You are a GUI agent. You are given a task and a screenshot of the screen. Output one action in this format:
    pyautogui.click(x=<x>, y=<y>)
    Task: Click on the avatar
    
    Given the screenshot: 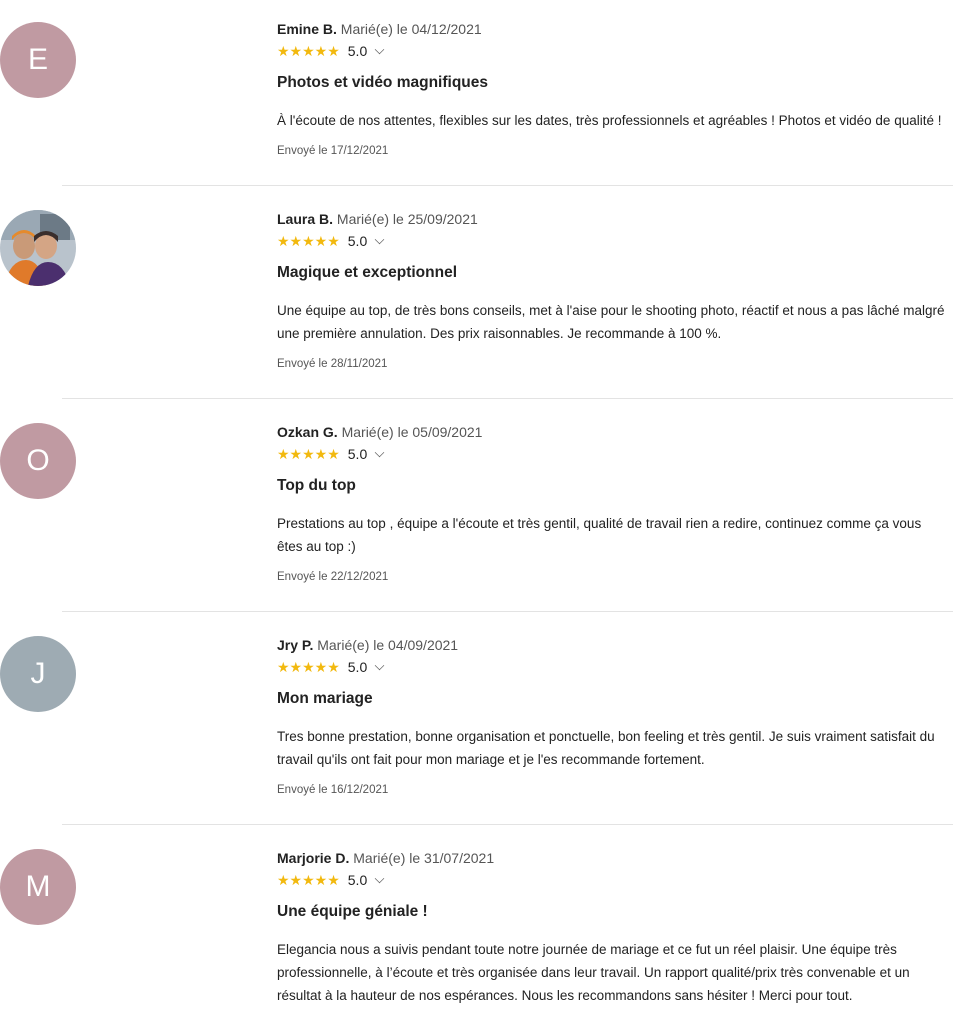 What is the action you would take?
    pyautogui.click(x=38, y=248)
    